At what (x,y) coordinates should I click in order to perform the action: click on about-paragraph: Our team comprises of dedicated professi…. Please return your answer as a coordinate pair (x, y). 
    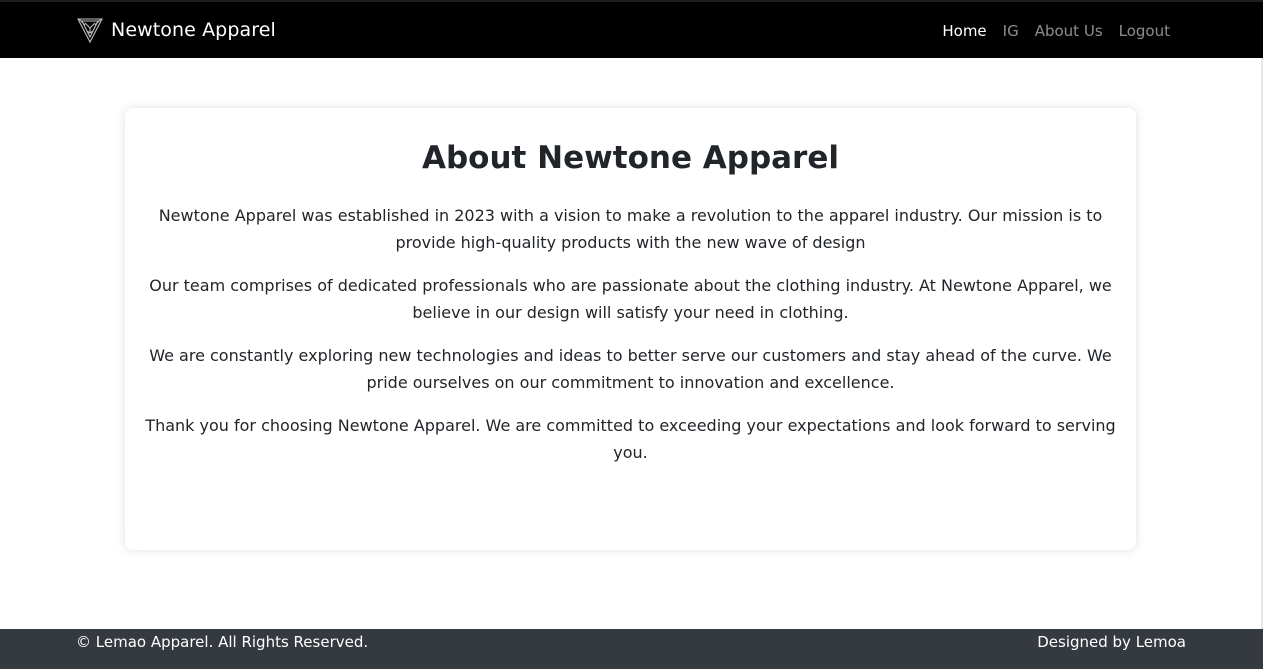
    Looking at the image, I should click on (630, 299).